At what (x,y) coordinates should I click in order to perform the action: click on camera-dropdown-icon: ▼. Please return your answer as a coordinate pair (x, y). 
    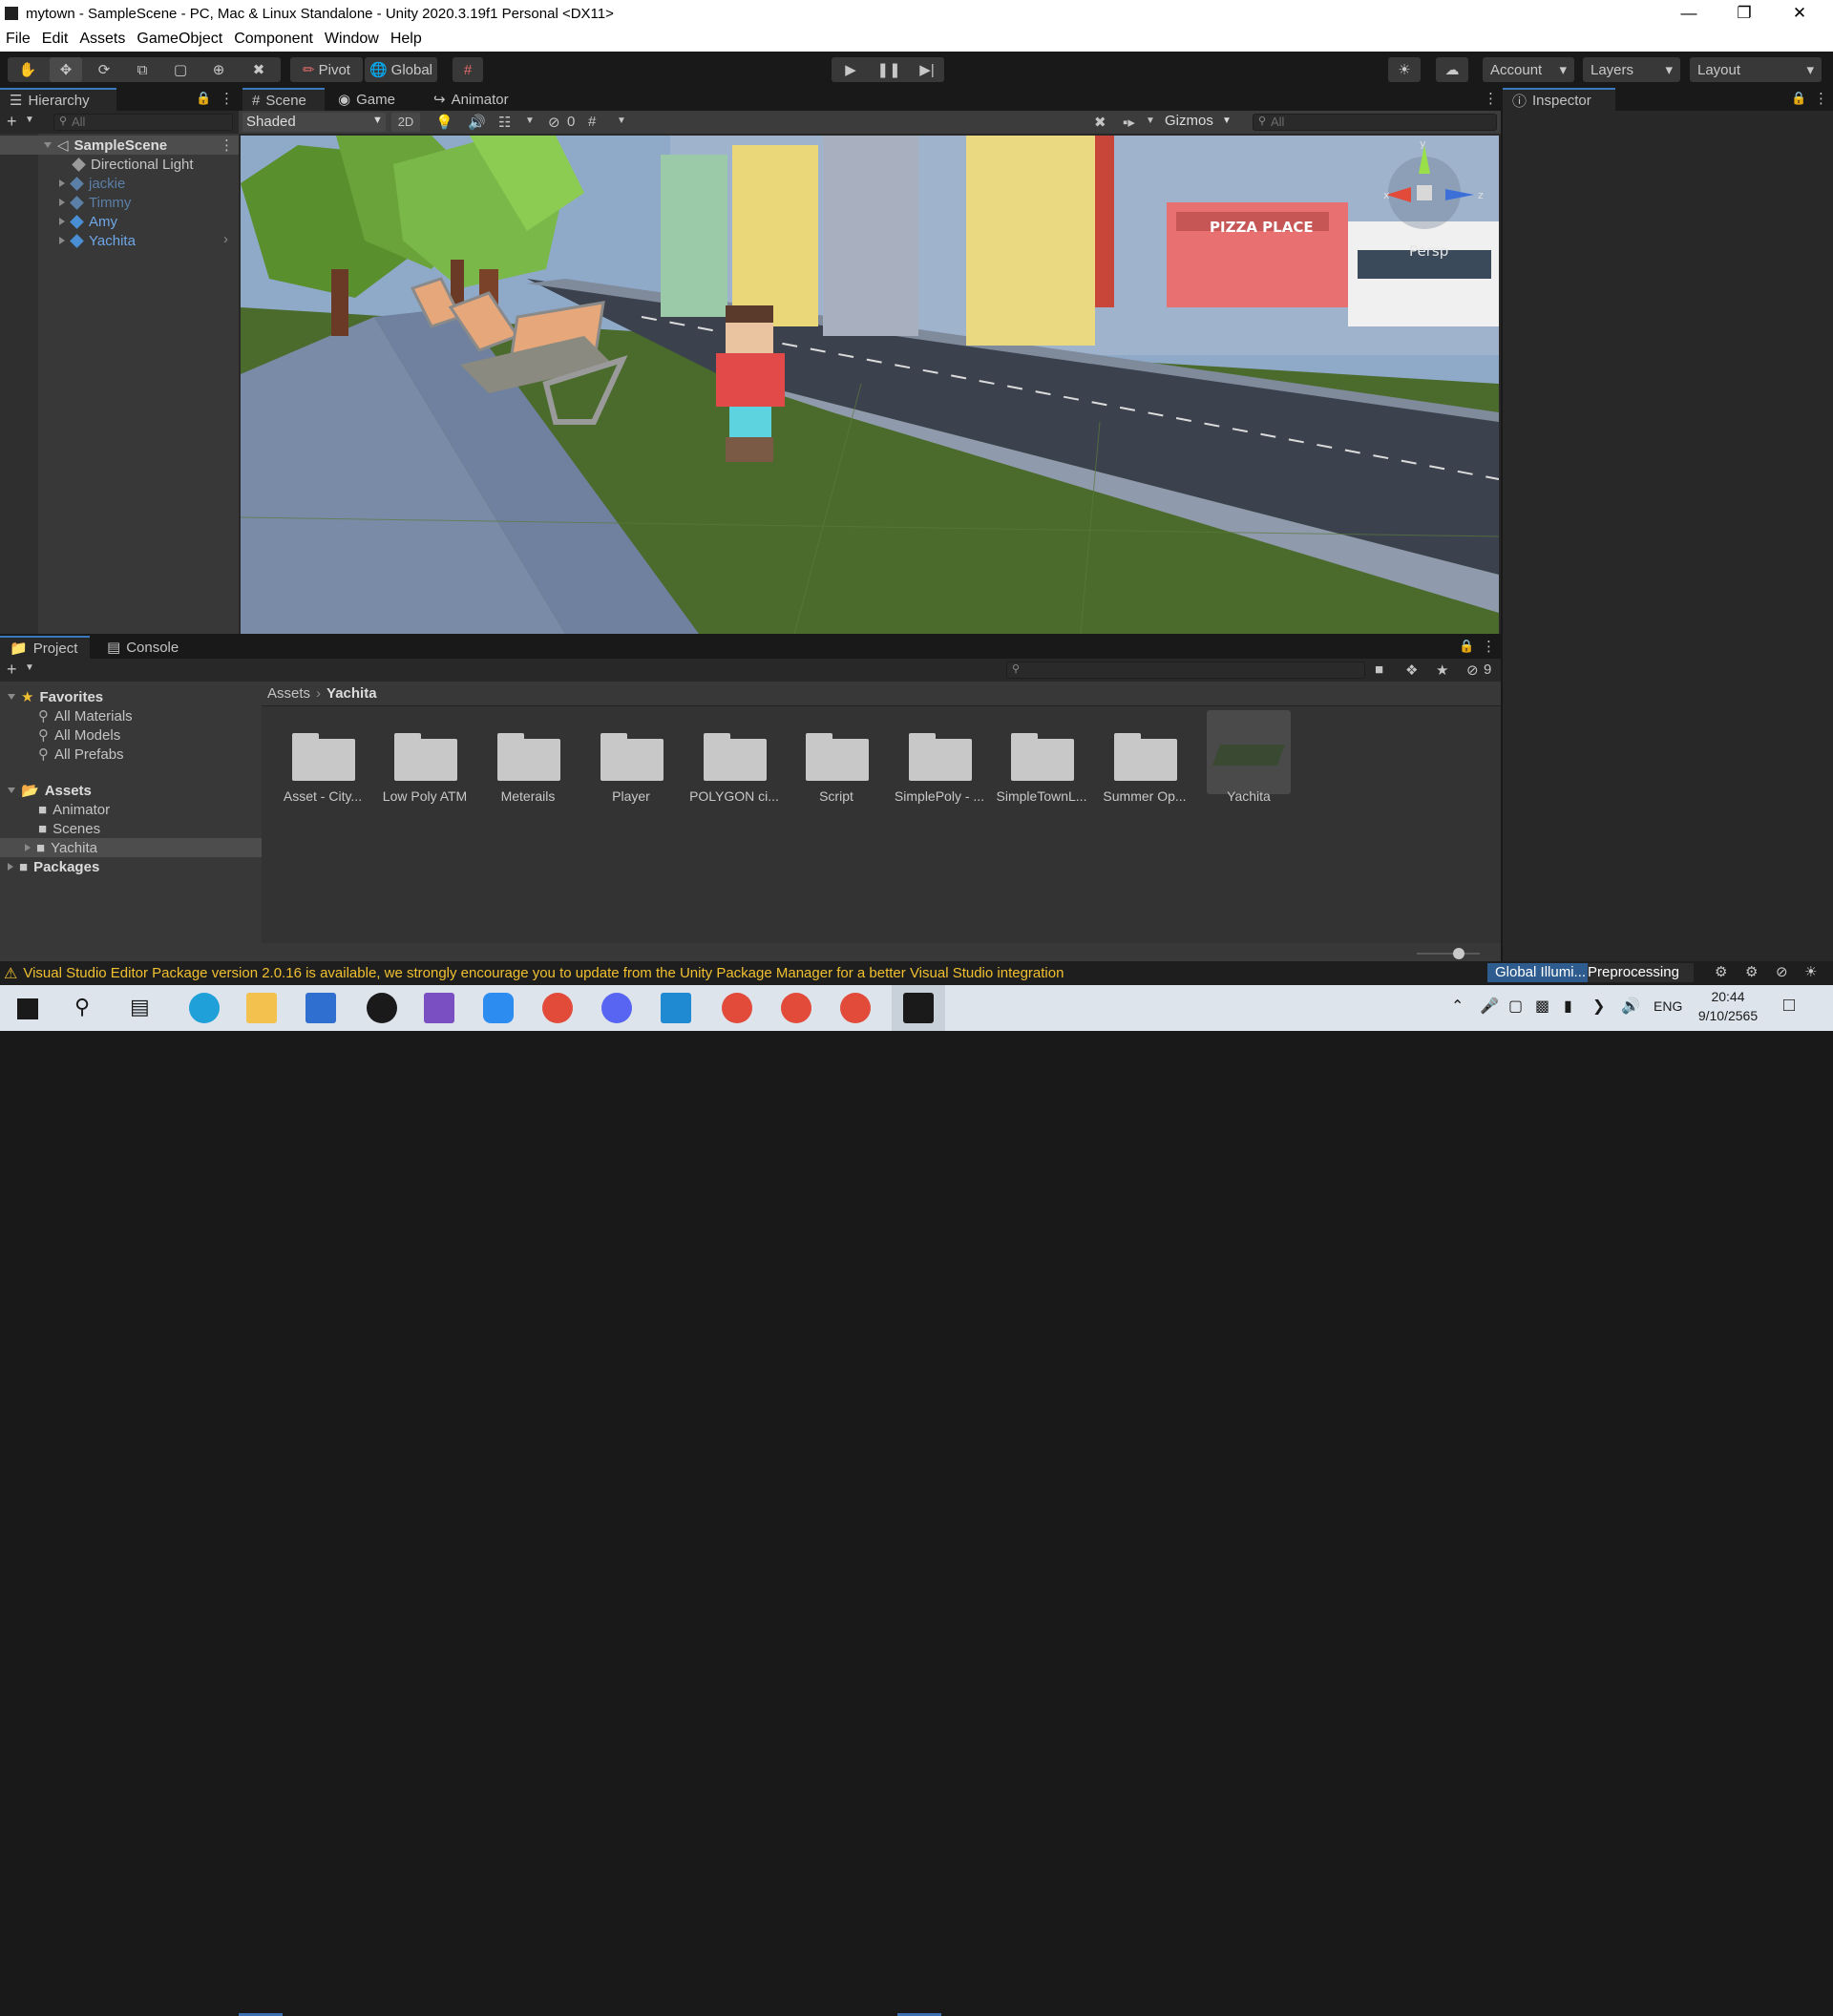
    Looking at the image, I should click on (1151, 121).